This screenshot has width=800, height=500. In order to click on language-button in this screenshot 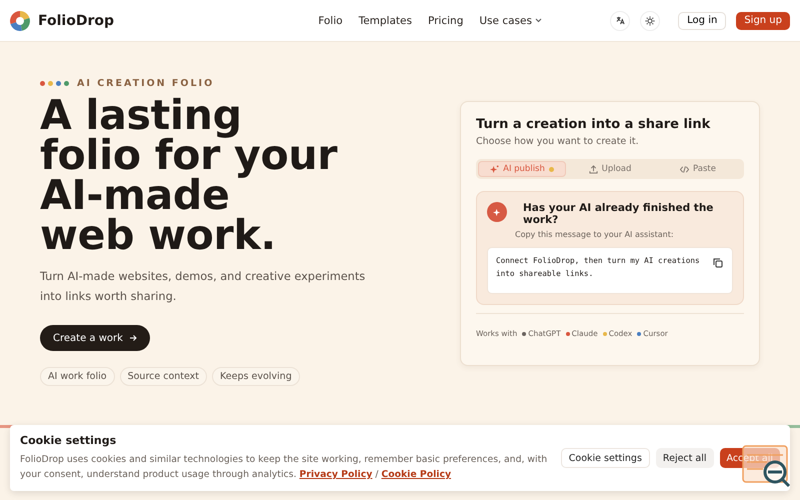, I will do `click(620, 20)`.